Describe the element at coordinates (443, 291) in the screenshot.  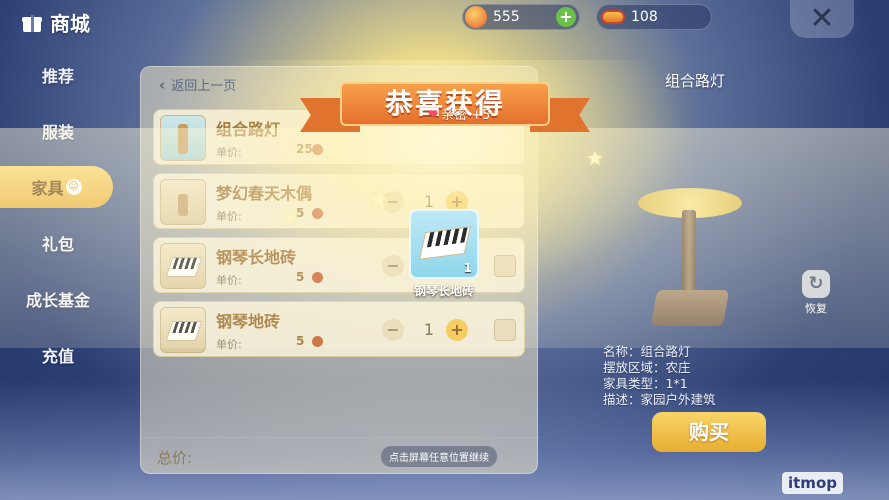
I see `reward-item-name: 钢琴长地砖` at that location.